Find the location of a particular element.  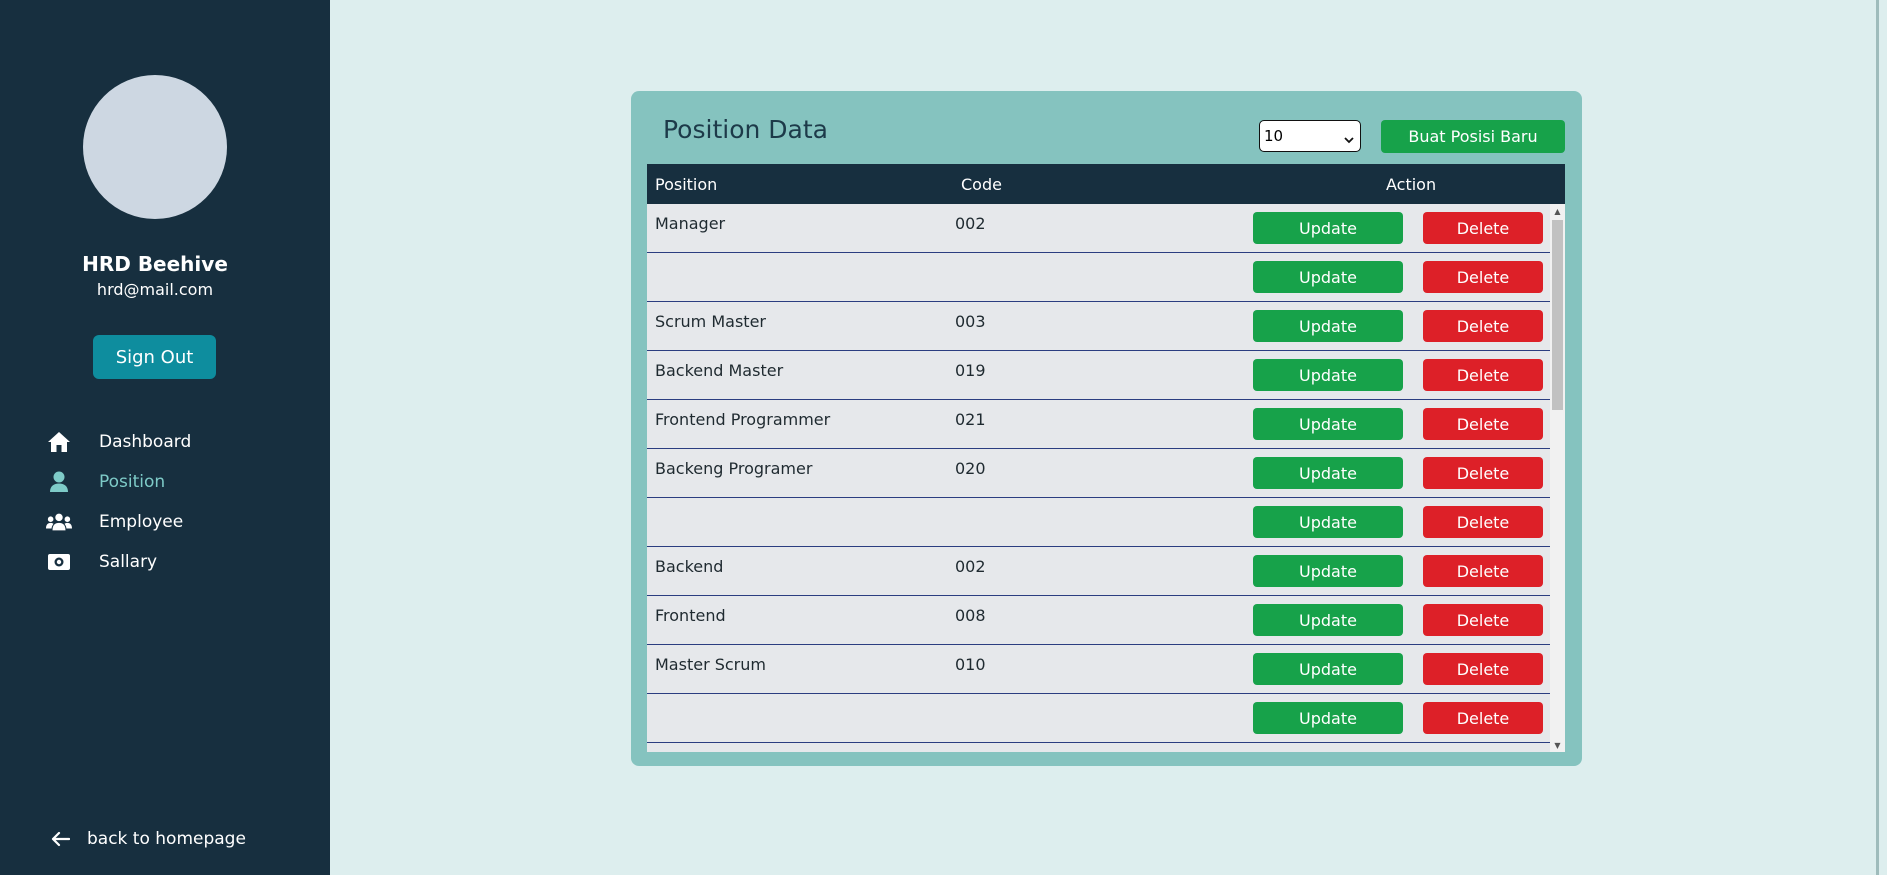

page-title: Position Data is located at coordinates (745, 129).